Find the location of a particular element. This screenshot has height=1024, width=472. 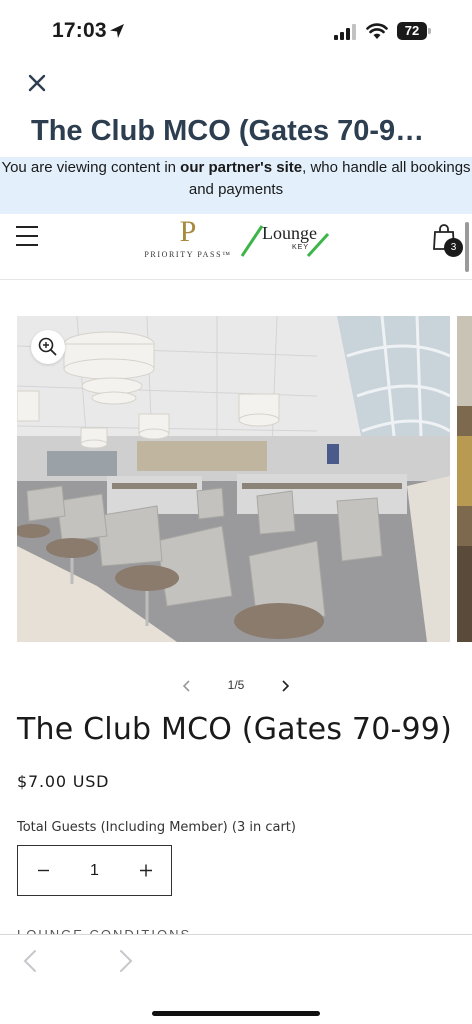

partner-link: our partner's site is located at coordinates (241, 167).